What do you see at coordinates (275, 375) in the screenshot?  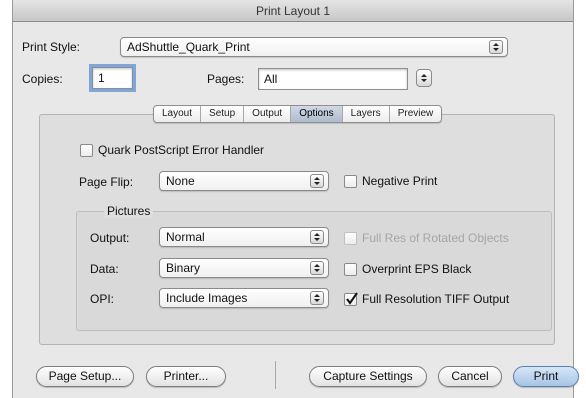 I see `button-divider` at bounding box center [275, 375].